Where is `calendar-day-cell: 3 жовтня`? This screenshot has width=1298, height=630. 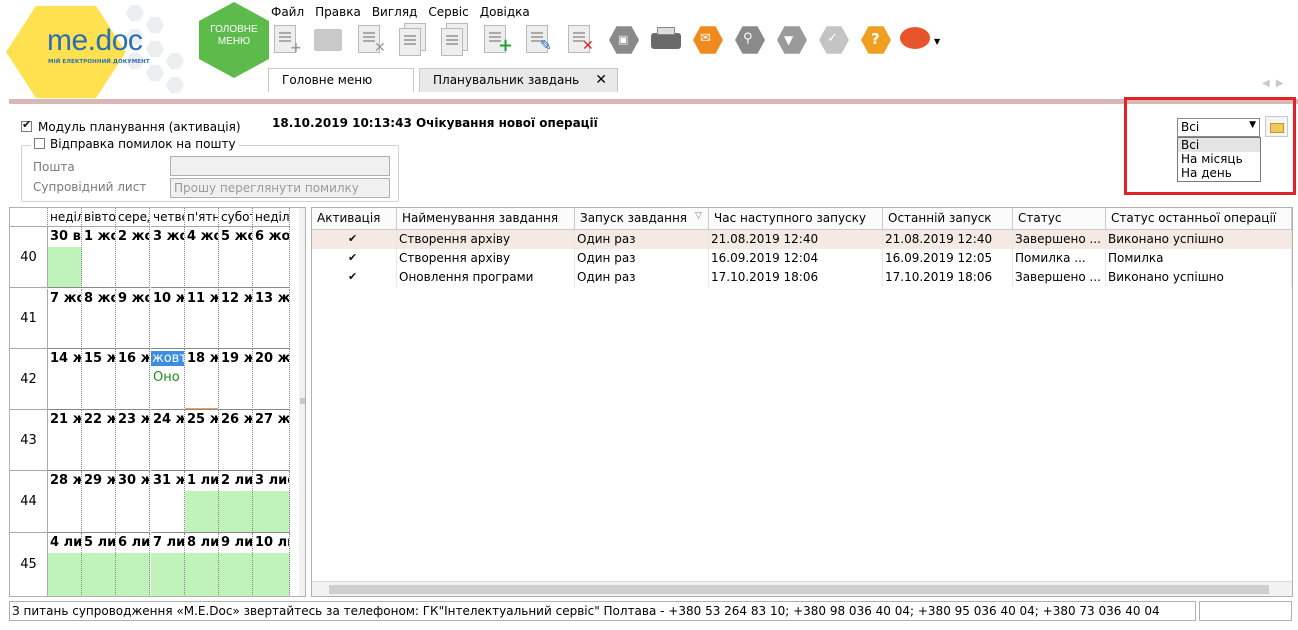
calendar-day-cell: 3 жовтня is located at coordinates (168, 257).